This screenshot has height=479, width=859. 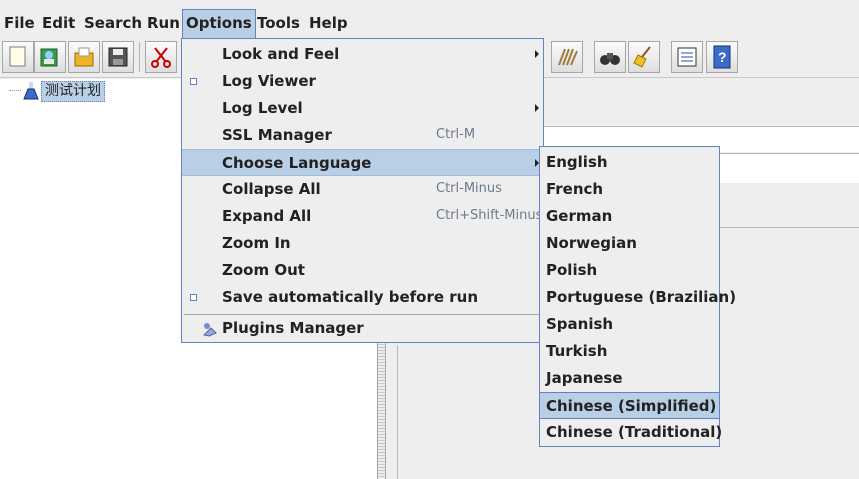 What do you see at coordinates (210, 331) in the screenshot?
I see `plugins-icon` at bounding box center [210, 331].